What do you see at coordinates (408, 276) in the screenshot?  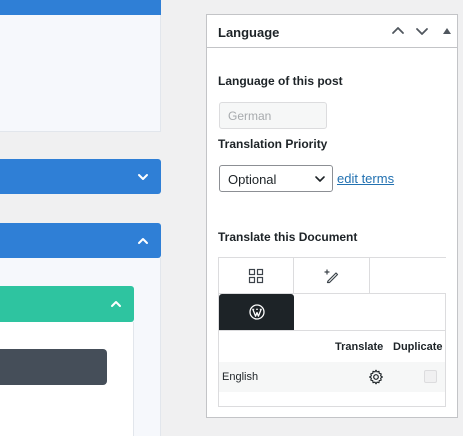 I see `tab-empty` at bounding box center [408, 276].